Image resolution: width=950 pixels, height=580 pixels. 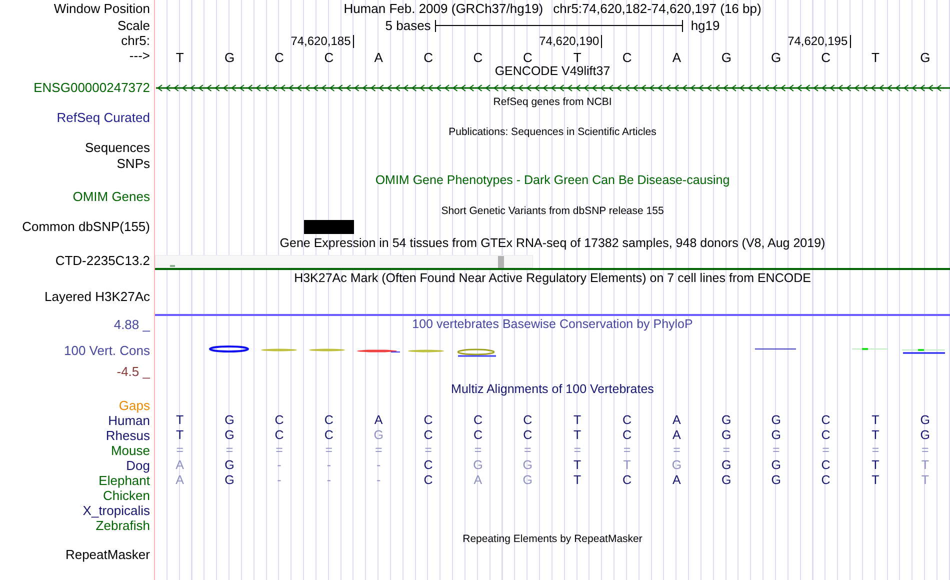 What do you see at coordinates (97, 296) in the screenshot?
I see `track-label: Layered H3K27Ac` at bounding box center [97, 296].